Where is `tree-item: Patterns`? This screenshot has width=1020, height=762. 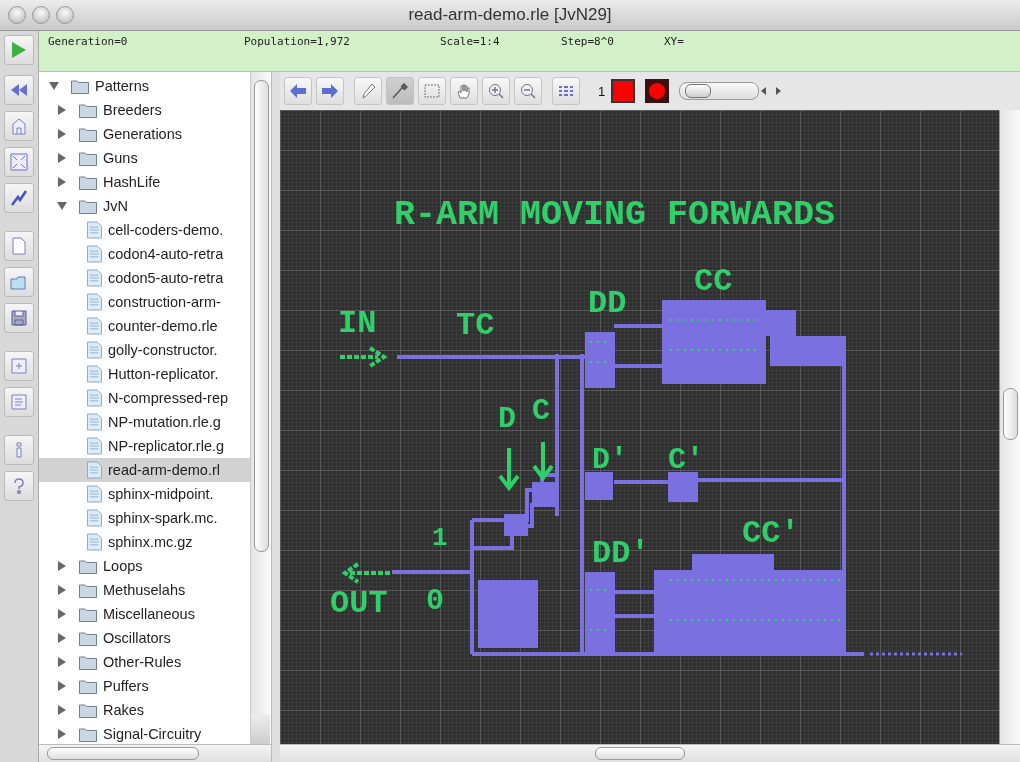
tree-item: Patterns is located at coordinates (144, 86).